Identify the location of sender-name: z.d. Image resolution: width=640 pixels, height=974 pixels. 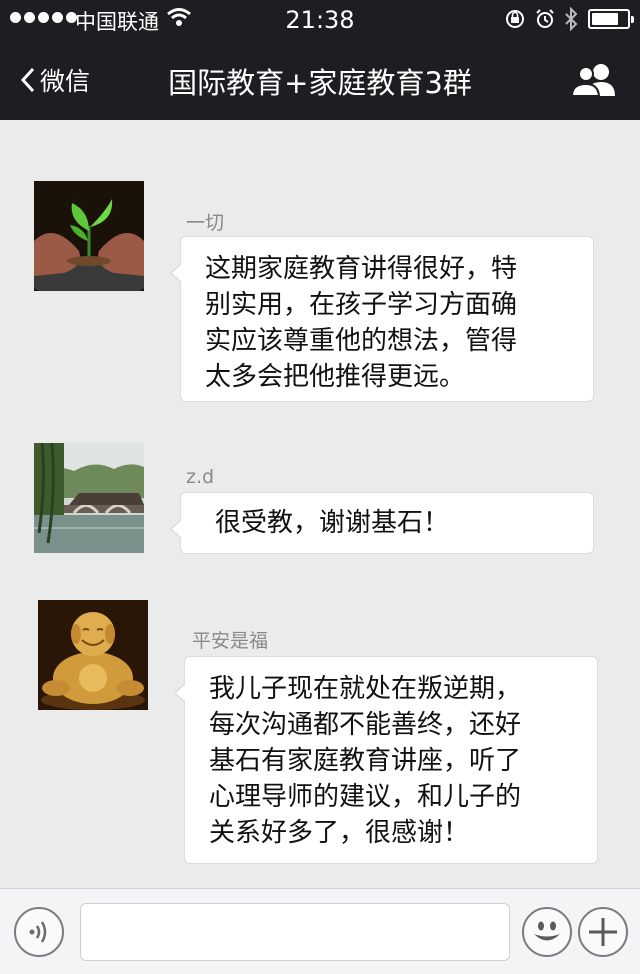
(200, 477).